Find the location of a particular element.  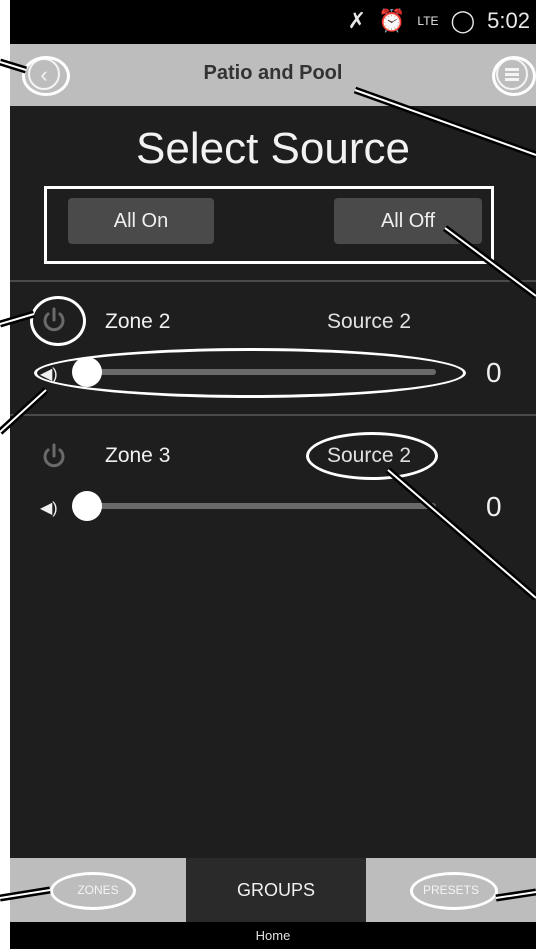

mute-icon: ✗ is located at coordinates (357, 20).